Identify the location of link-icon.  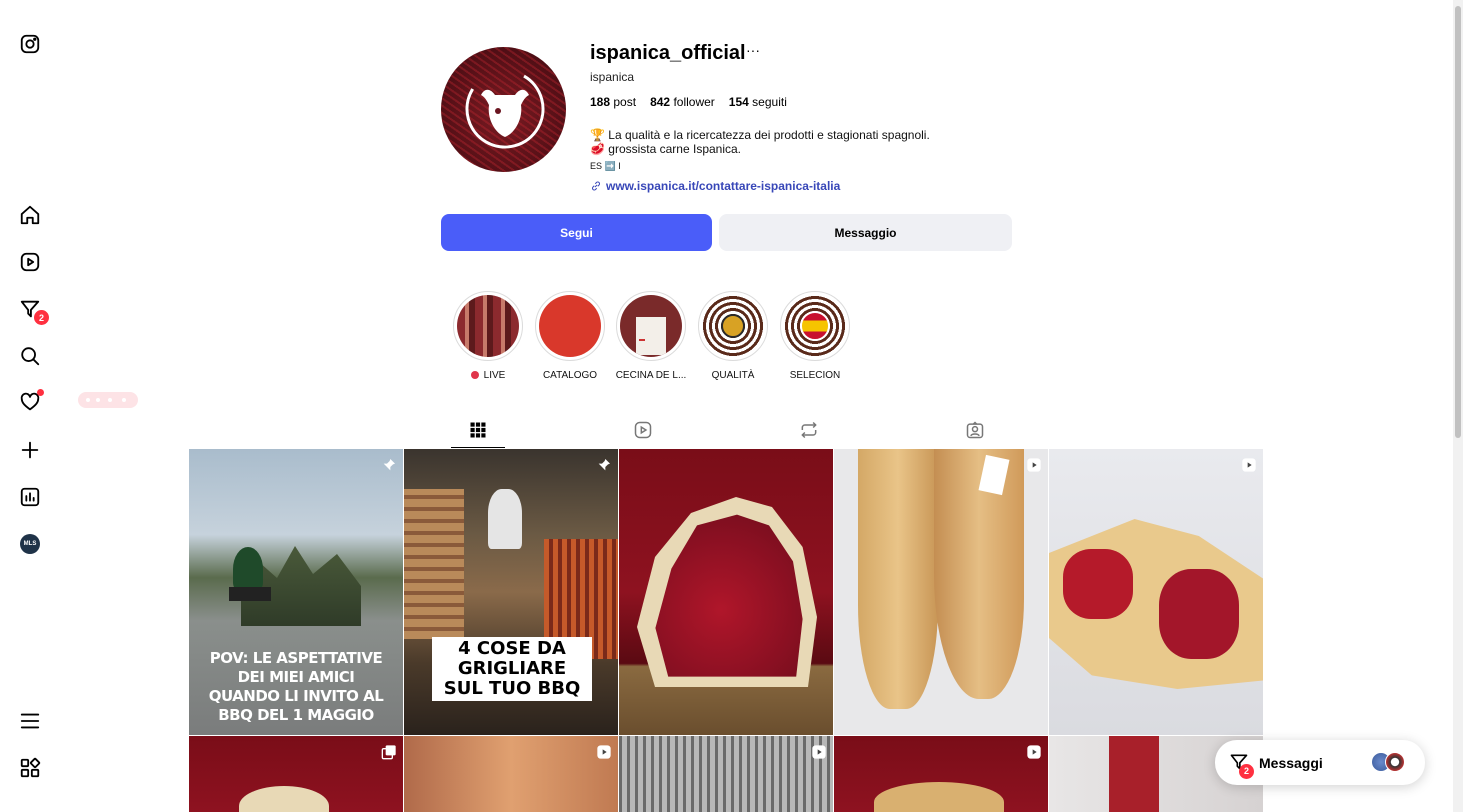
(596, 186).